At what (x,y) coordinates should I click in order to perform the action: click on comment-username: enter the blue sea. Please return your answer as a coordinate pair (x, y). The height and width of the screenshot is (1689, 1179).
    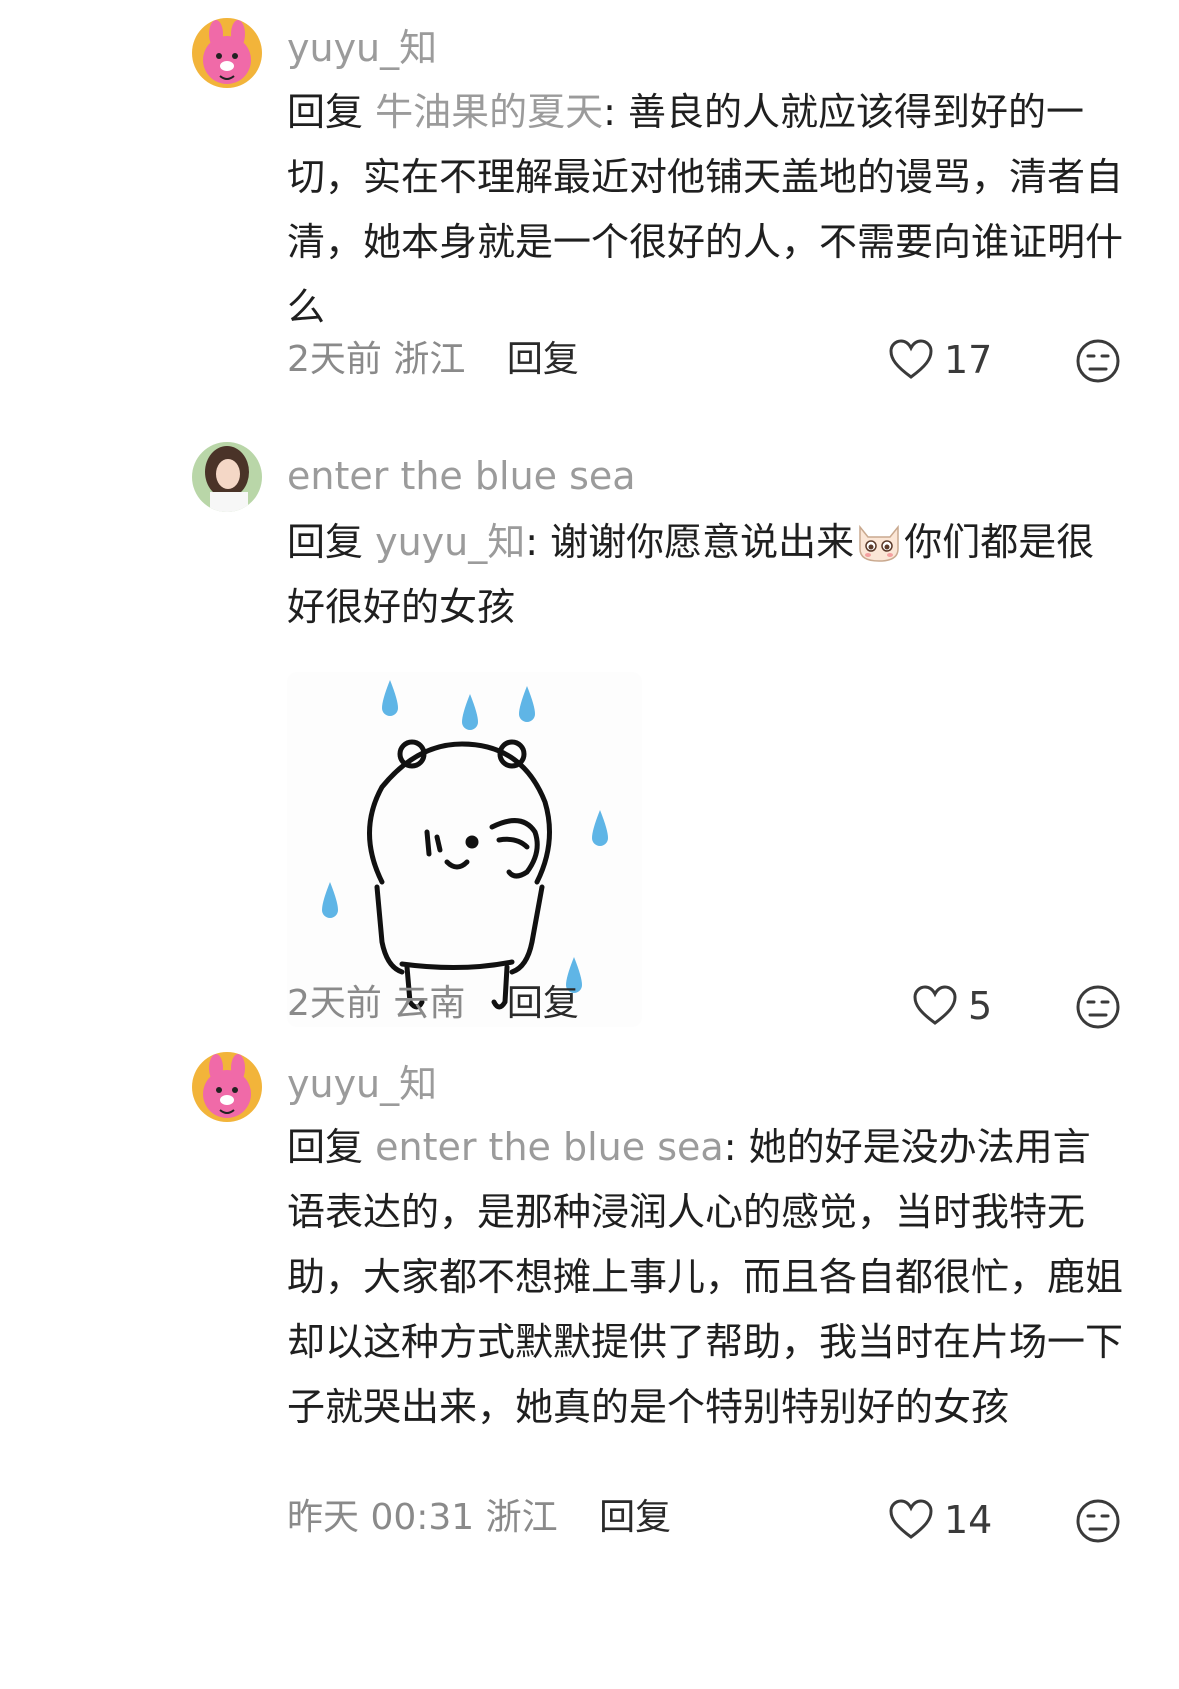
    Looking at the image, I should click on (461, 476).